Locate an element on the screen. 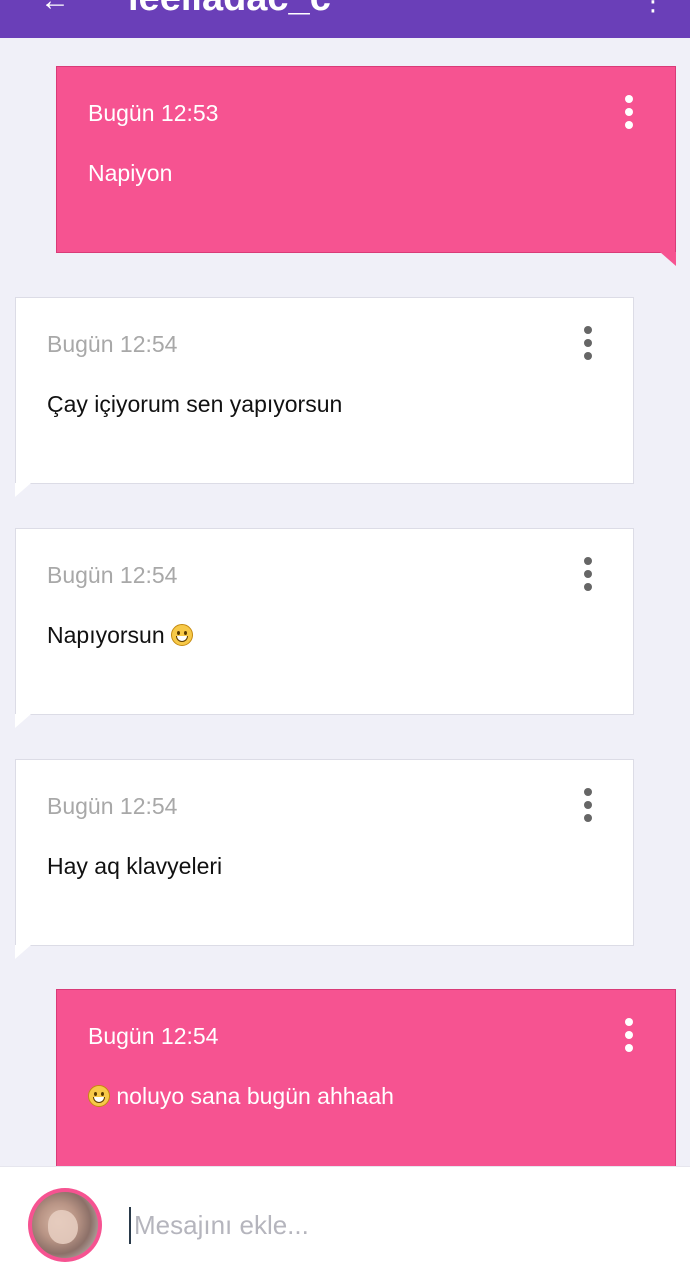 The width and height of the screenshot is (690, 1284). message-bubble-incoming: Bugün 12:54 Napıyorsun is located at coordinates (324, 628).